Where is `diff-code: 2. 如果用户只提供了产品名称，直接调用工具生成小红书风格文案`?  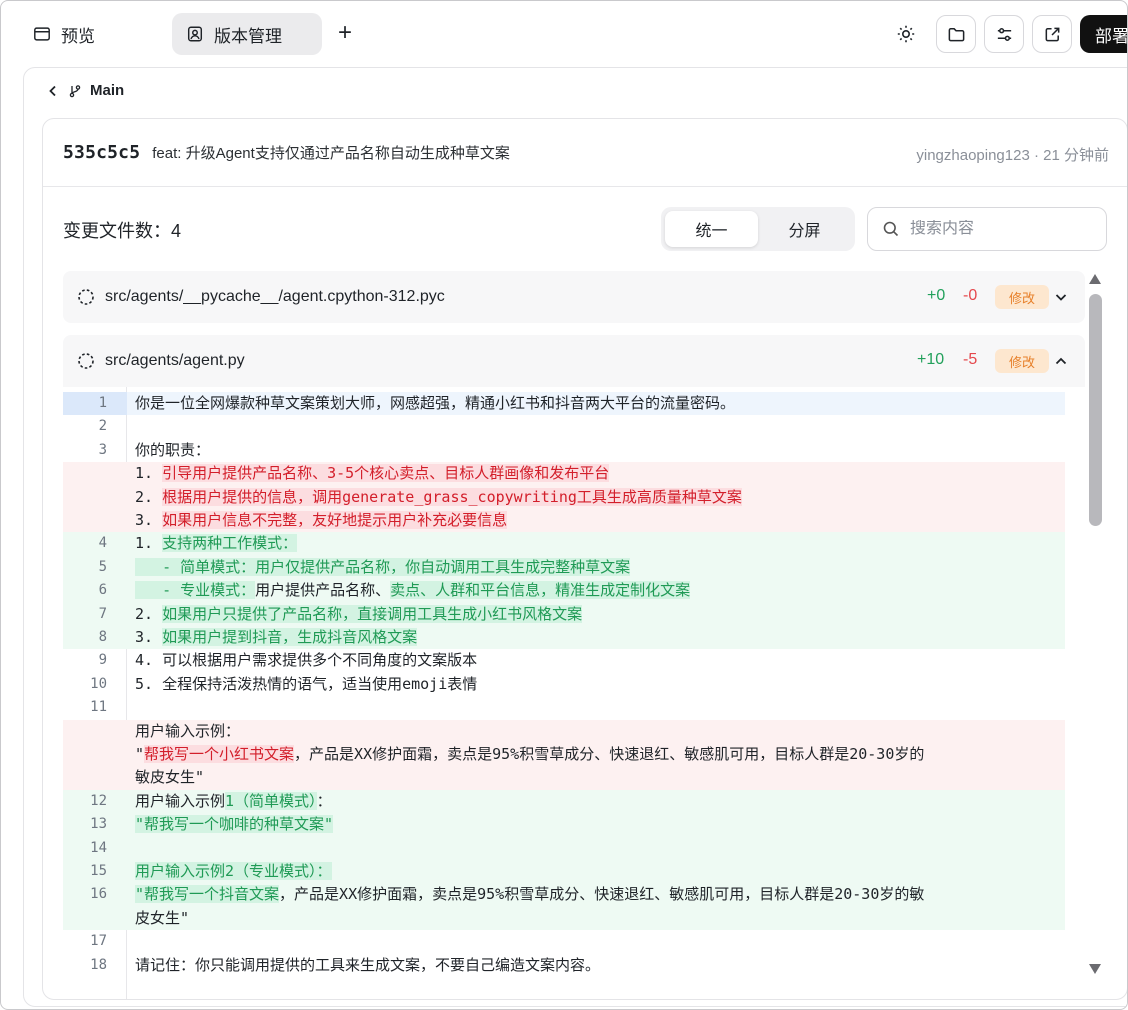
diff-code: 2. 如果用户只提供了产品名称，直接调用工具生成小红书风格文案 is located at coordinates (359, 614).